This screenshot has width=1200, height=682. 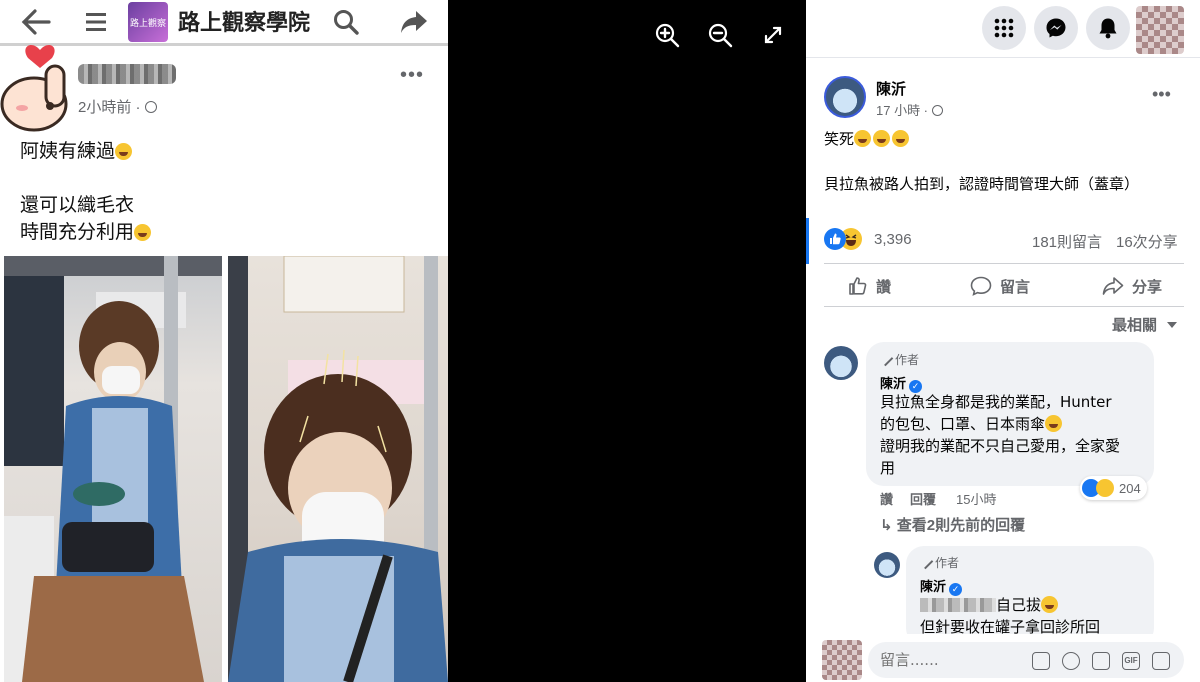 What do you see at coordinates (1160, 30) in the screenshot?
I see `profile-avatar-button` at bounding box center [1160, 30].